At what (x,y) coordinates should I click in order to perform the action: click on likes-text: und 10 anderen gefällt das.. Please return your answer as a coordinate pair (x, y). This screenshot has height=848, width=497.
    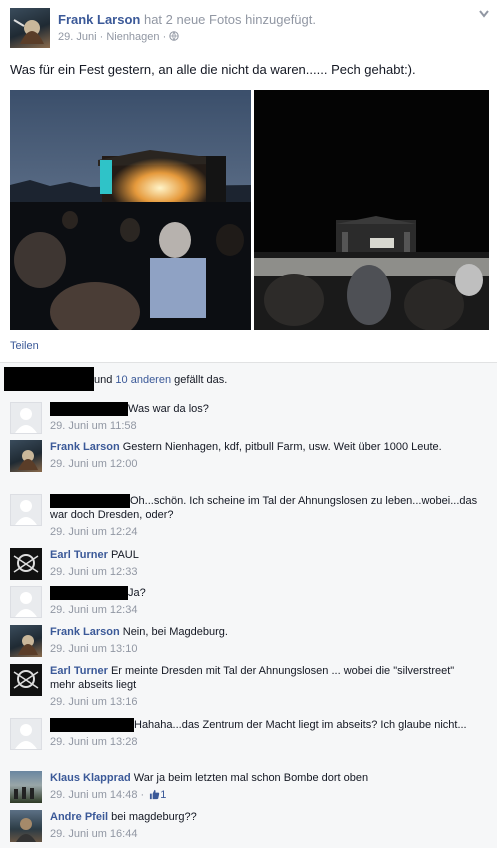
    Looking at the image, I should click on (161, 380).